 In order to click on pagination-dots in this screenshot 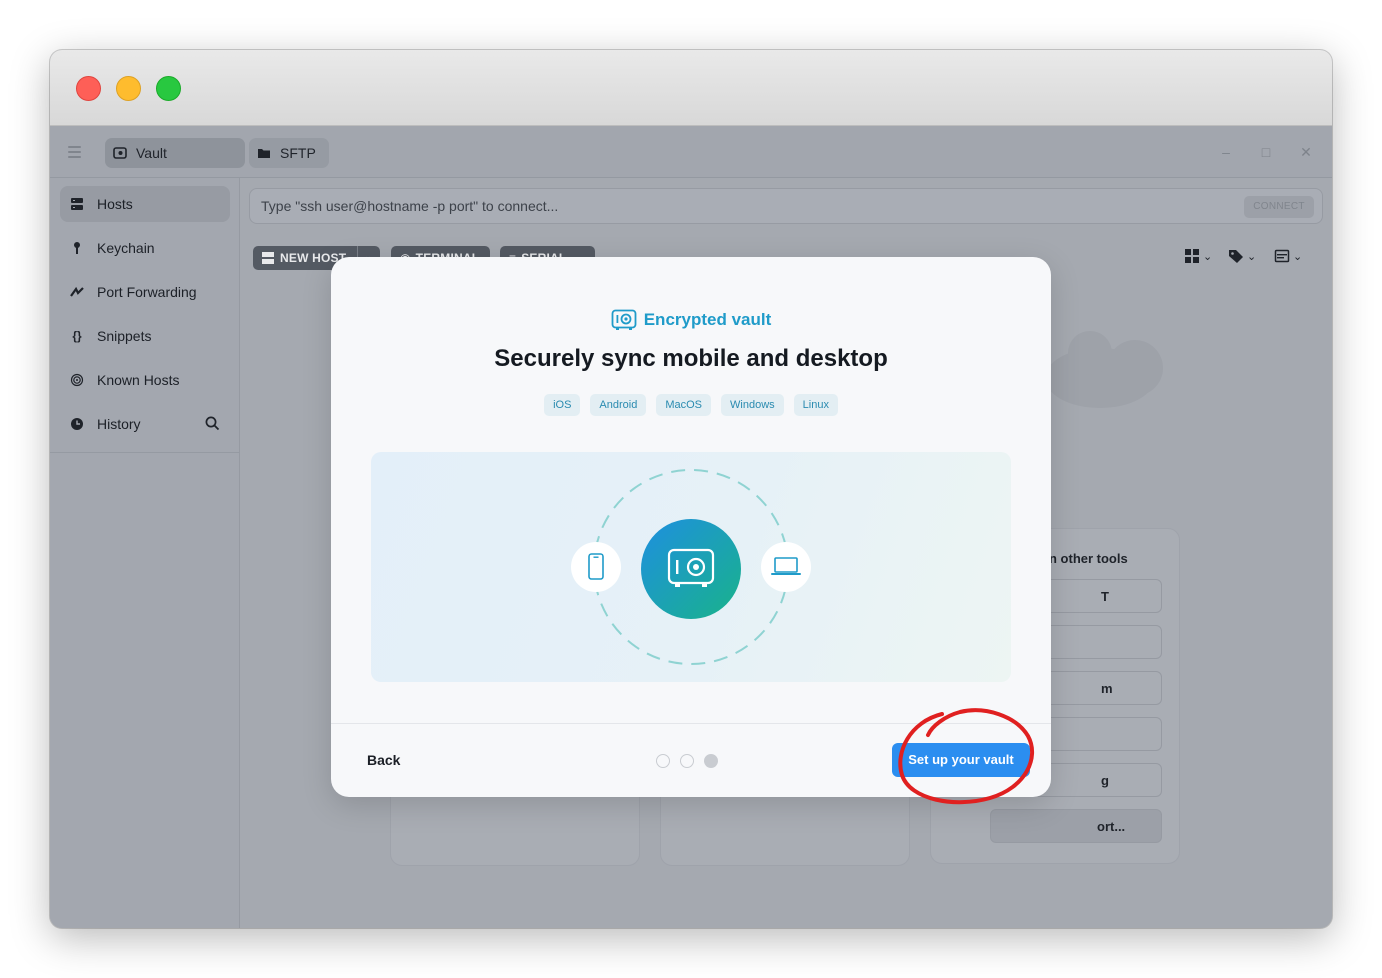, I will do `click(687, 761)`.